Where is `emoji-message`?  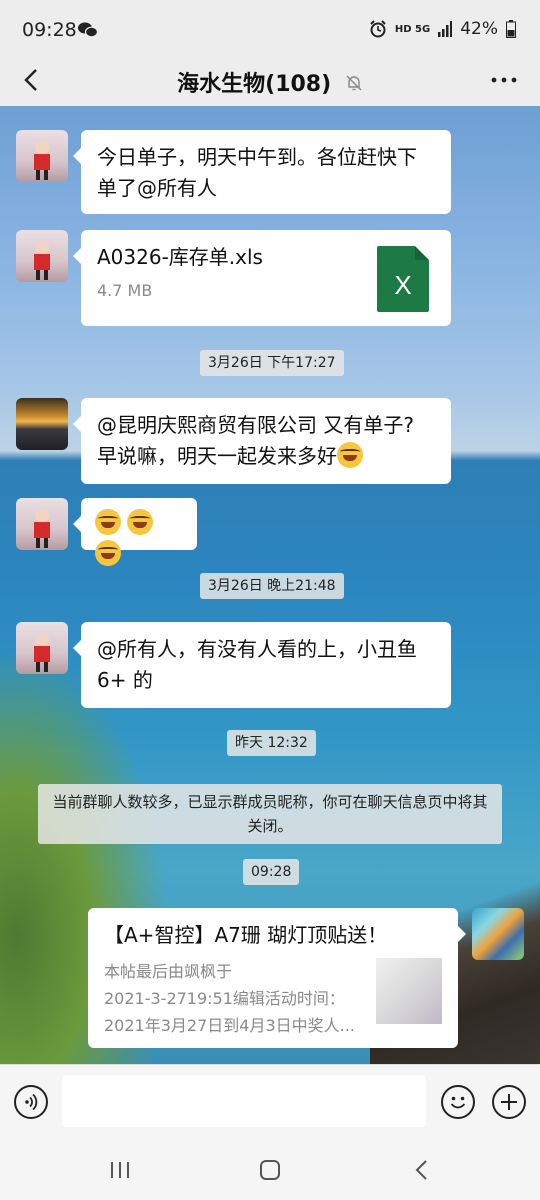 emoji-message is located at coordinates (135, 532).